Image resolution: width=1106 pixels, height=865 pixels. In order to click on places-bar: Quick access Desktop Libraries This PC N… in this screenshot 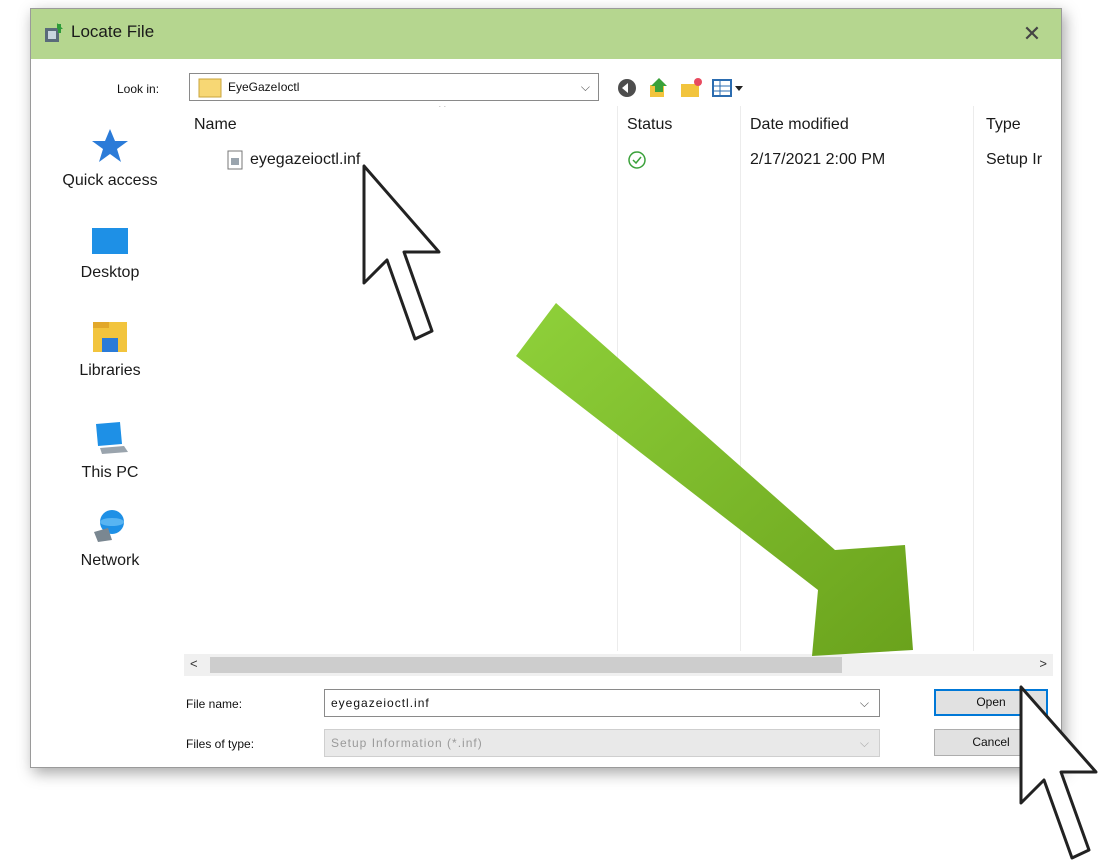, I will do `click(110, 356)`.